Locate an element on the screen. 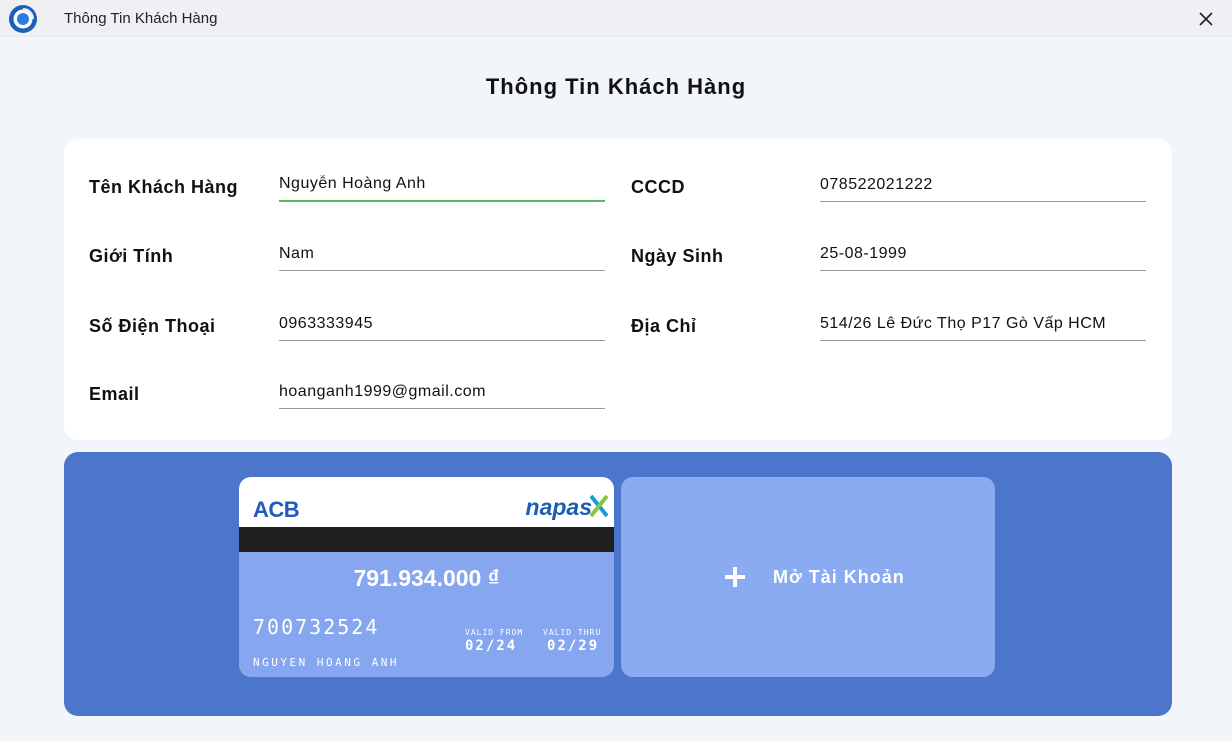 This screenshot has width=1232, height=741. phone-field is located at coordinates (442, 326).